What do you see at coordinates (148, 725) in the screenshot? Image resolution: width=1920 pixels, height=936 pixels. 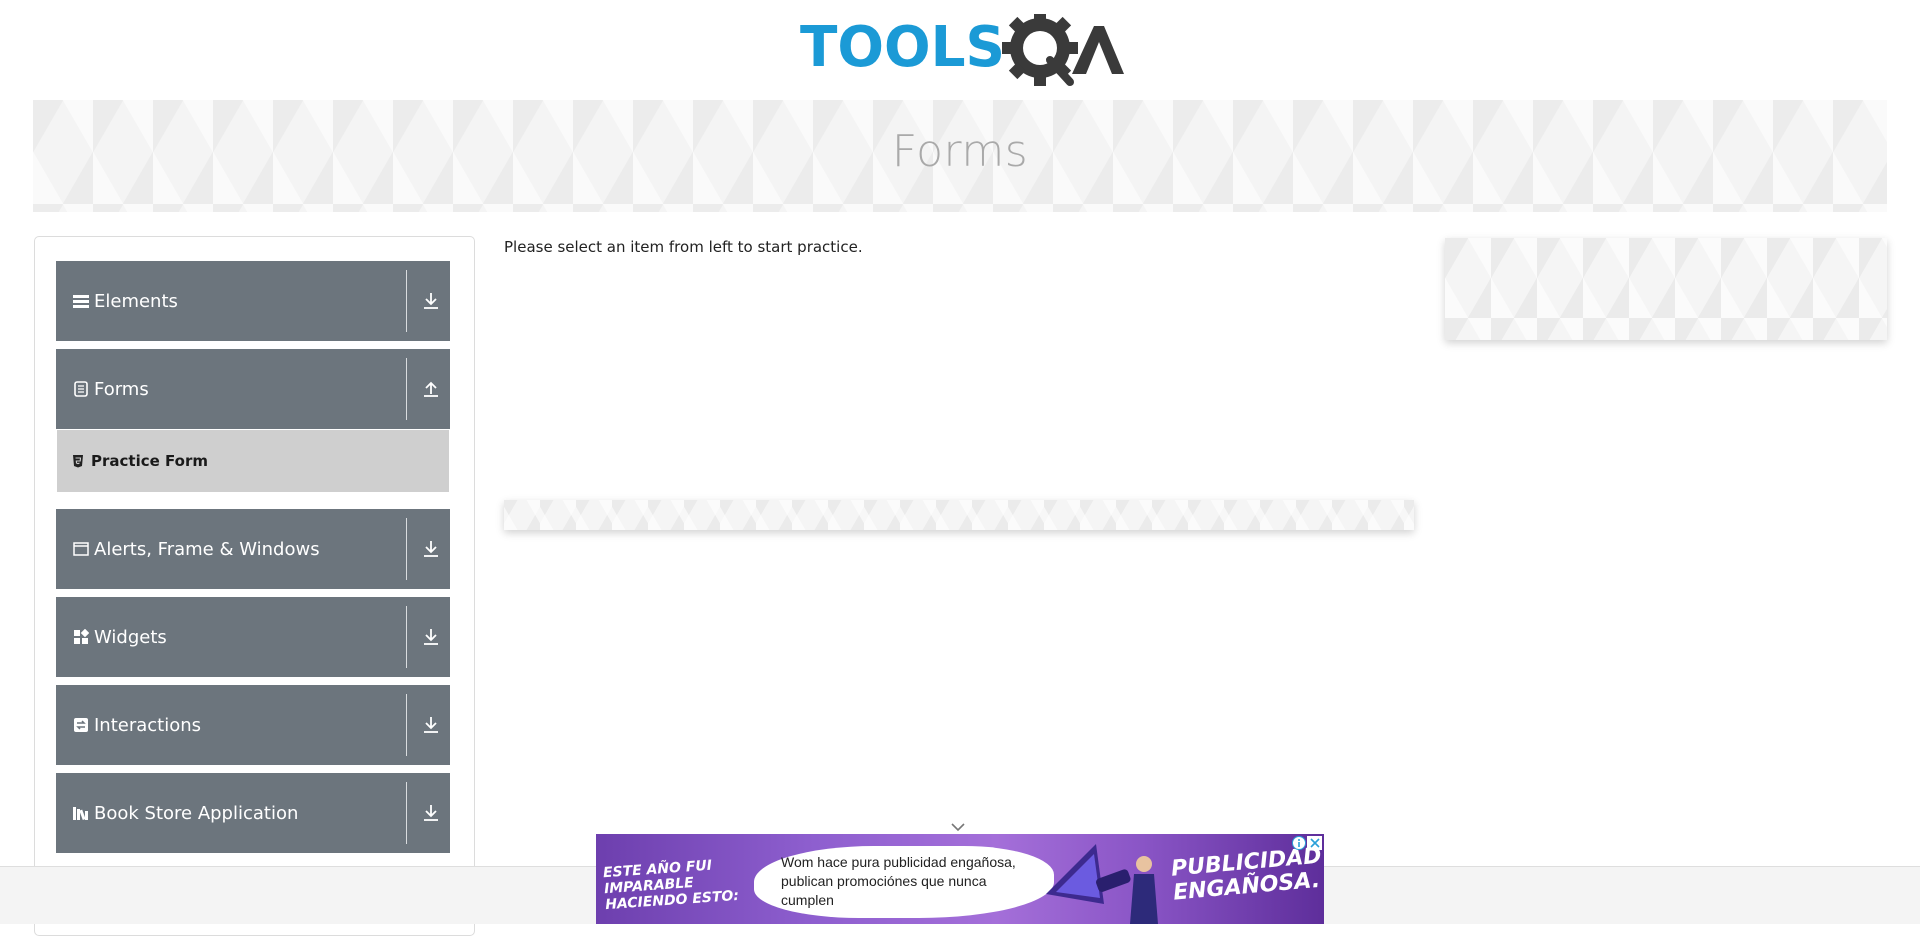 I see `group-label: Interactions` at bounding box center [148, 725].